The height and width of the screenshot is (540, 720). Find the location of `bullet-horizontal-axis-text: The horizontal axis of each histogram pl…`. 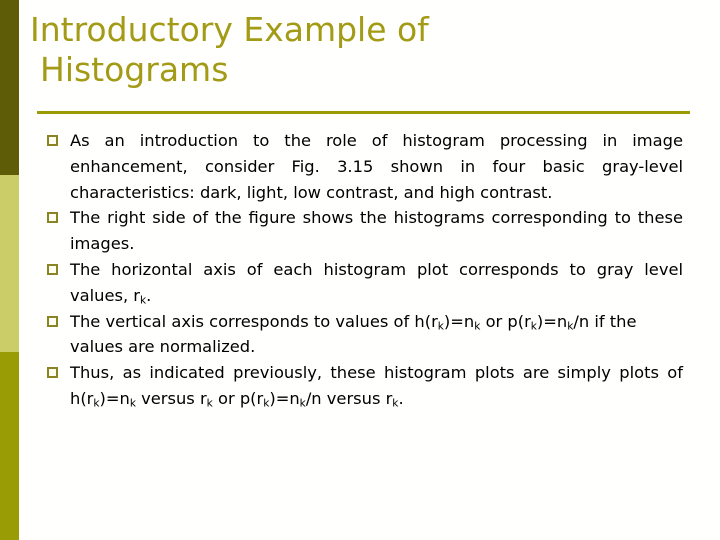

bullet-horizontal-axis-text: The horizontal axis of each histogram pl… is located at coordinates (376, 283).